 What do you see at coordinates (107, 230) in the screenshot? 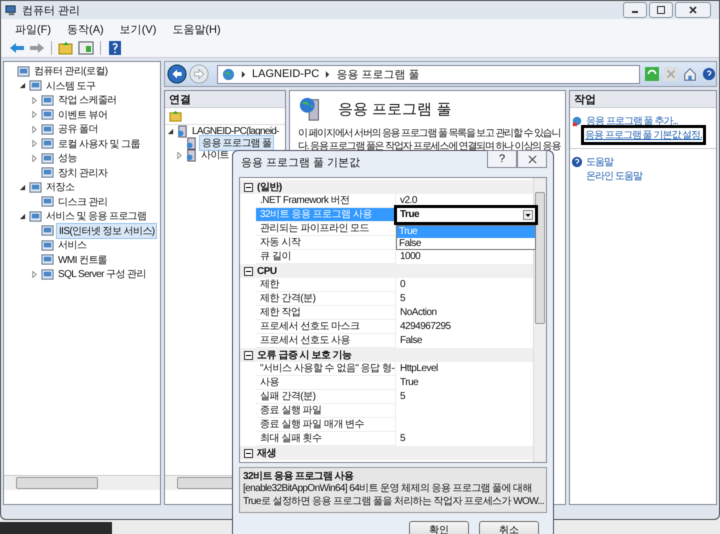
I see `tree-item: IIS(인터넷 정보 서비스)` at bounding box center [107, 230].